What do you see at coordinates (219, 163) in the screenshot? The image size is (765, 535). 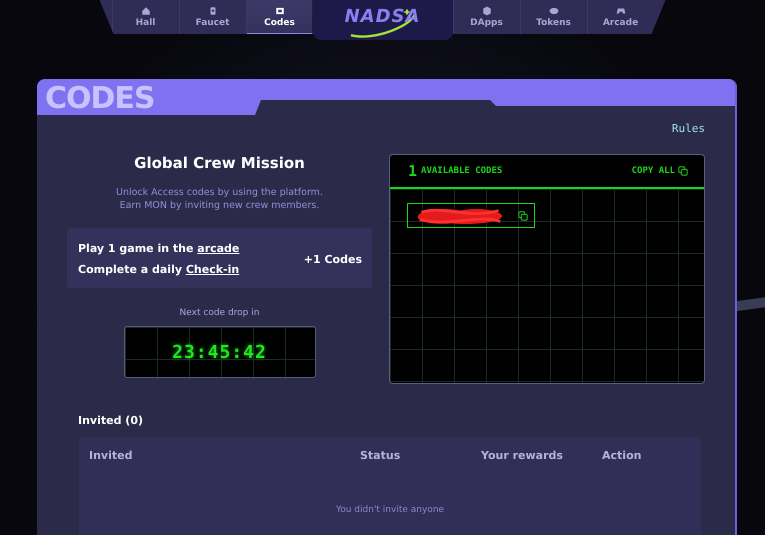 I see `mission-title: Global Crew Mission` at bounding box center [219, 163].